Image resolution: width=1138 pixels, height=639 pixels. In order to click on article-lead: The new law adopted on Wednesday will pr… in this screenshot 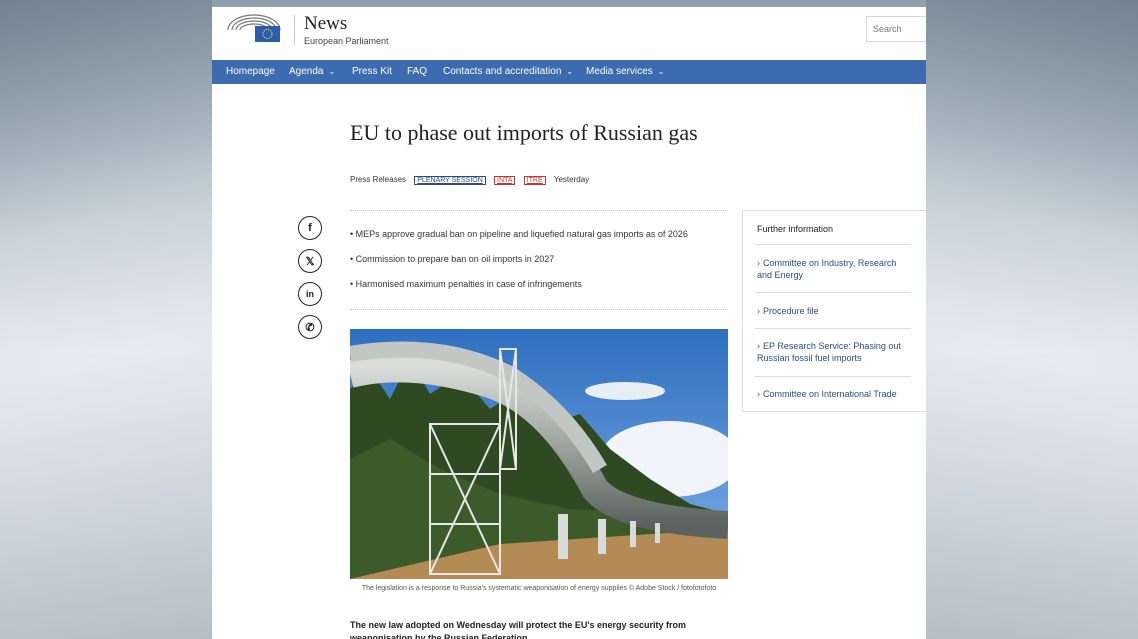, I will do `click(518, 629)`.